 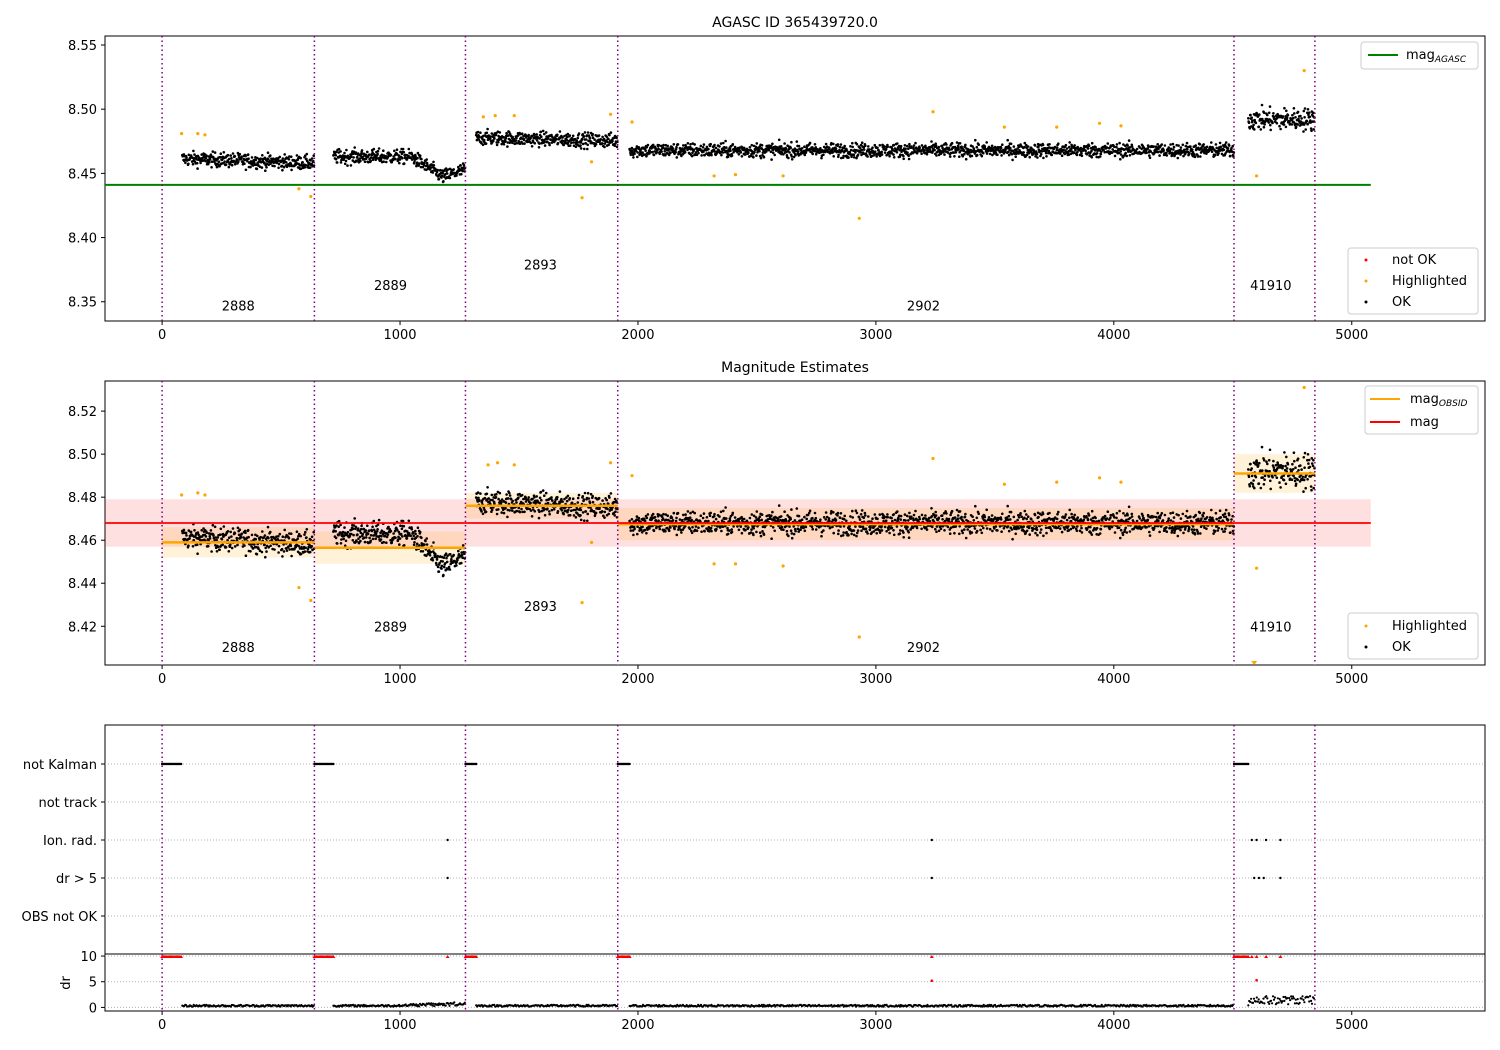 I want to click on highlighted-point, so click(x=299, y=189).